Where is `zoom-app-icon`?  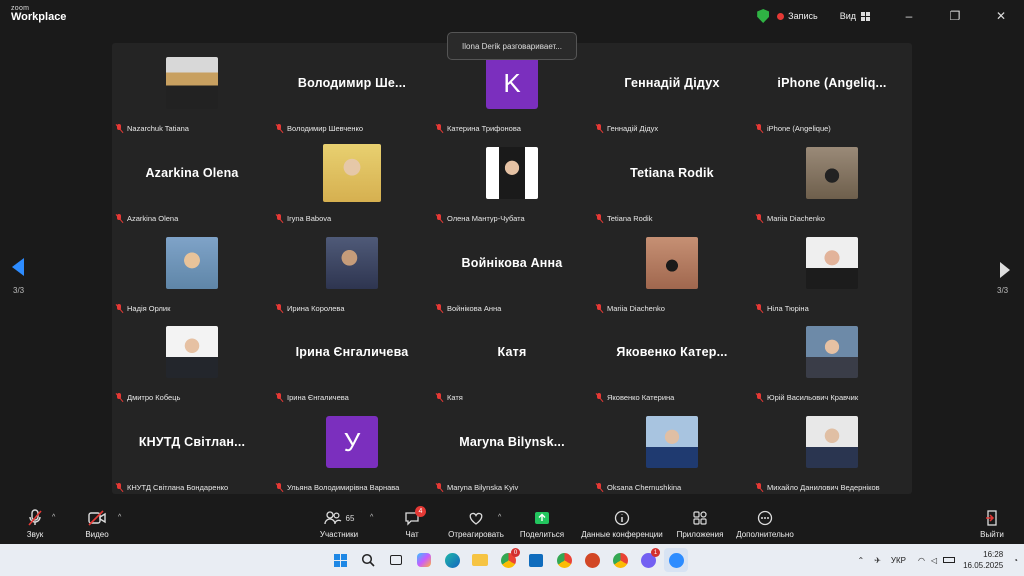 zoom-app-icon is located at coordinates (676, 560).